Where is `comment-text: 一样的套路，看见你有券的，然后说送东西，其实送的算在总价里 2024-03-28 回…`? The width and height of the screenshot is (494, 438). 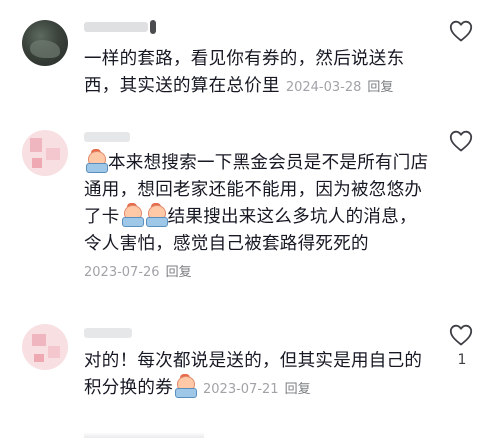
comment-text: 一样的套路，看见你有券的，然后说送东西，其实送的算在总价里 2024-03-28 回… is located at coordinates (256, 73).